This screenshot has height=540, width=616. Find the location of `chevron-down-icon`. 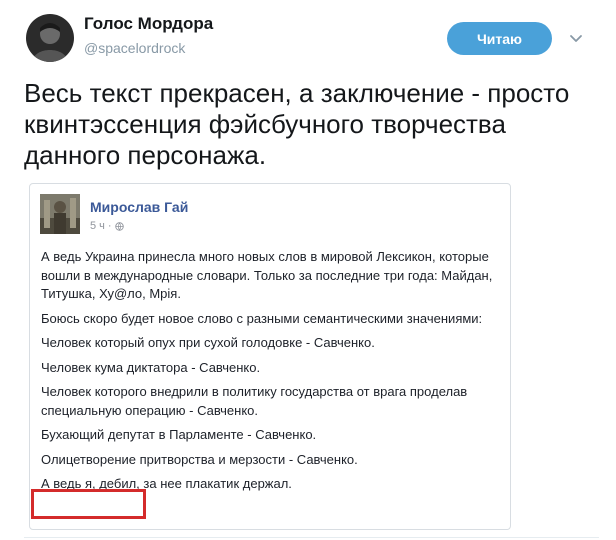

chevron-down-icon is located at coordinates (576, 38).